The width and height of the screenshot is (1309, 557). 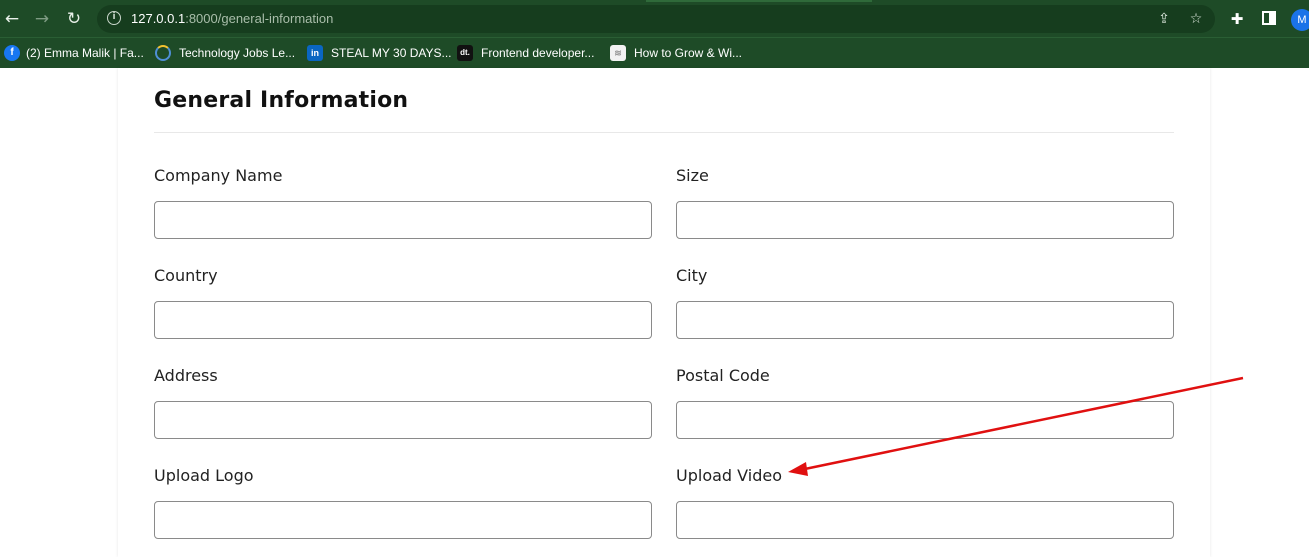 I want to click on size-label: Size, so click(x=692, y=175).